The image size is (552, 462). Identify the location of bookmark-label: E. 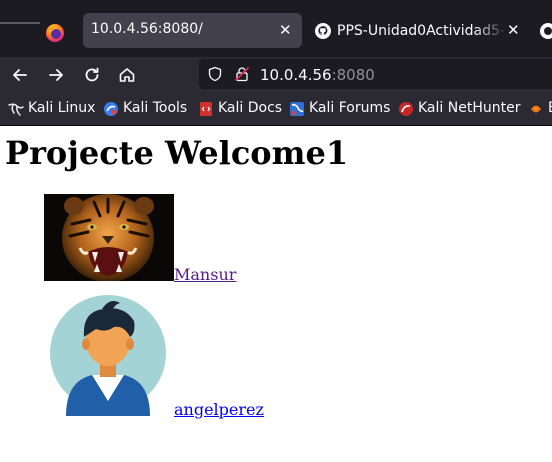
(550, 108).